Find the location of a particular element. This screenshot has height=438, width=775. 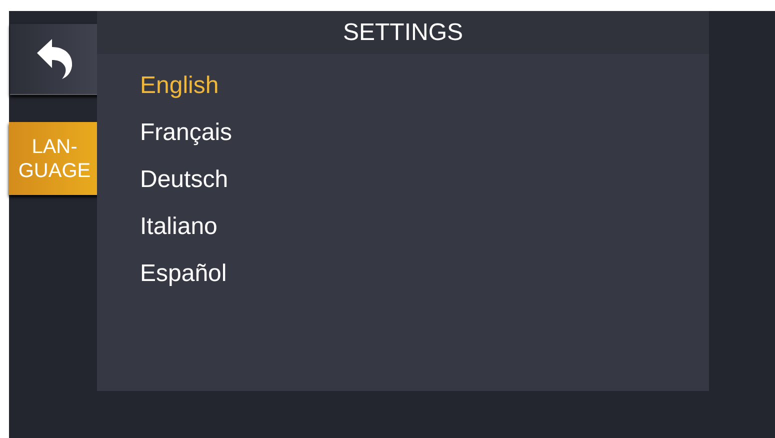

language-option: Français is located at coordinates (186, 132).